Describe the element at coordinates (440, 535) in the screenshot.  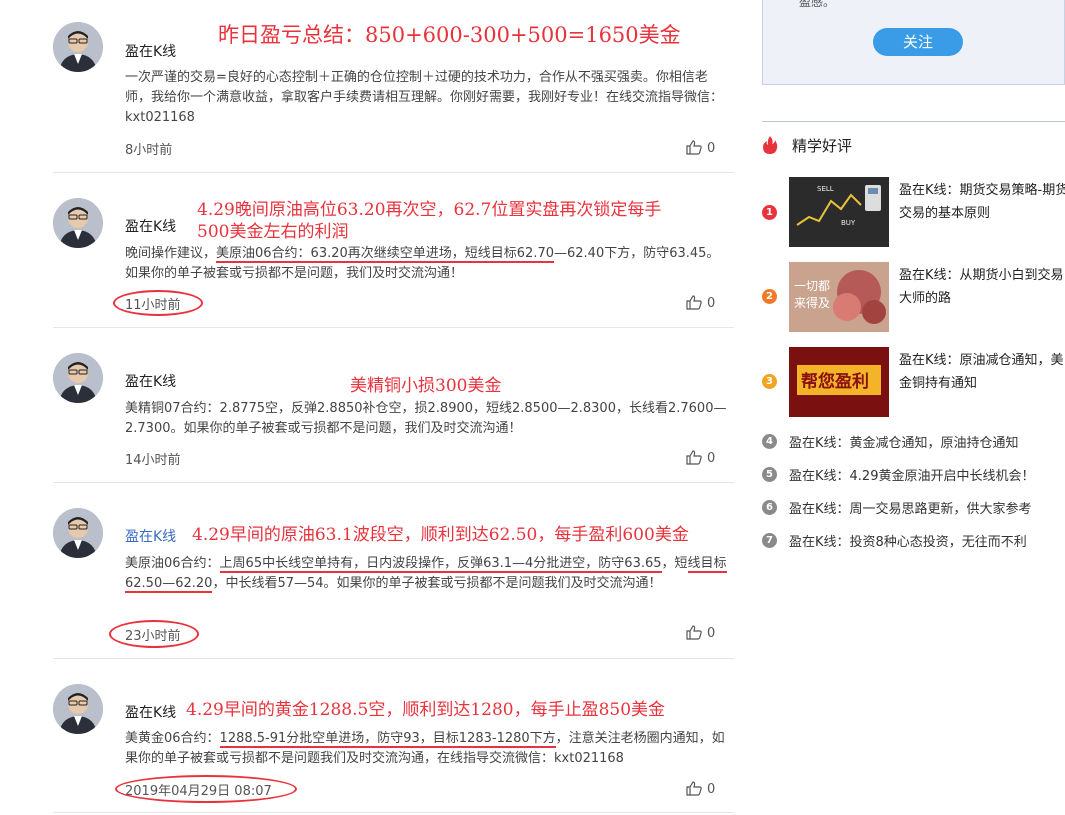
I see `post-annotation: 4.29早间的原油63.1波段空，顺利到达62.50，每手盈利600美金` at that location.